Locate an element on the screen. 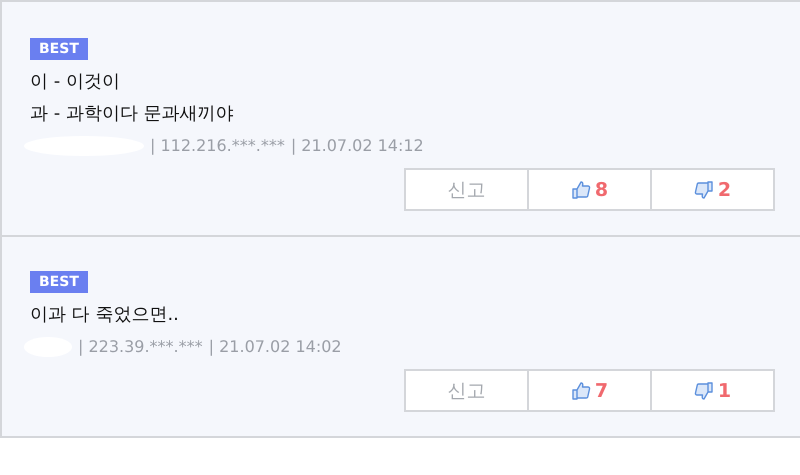 Image resolution: width=800 pixels, height=475 pixels. like-button: 8 is located at coordinates (589, 189).